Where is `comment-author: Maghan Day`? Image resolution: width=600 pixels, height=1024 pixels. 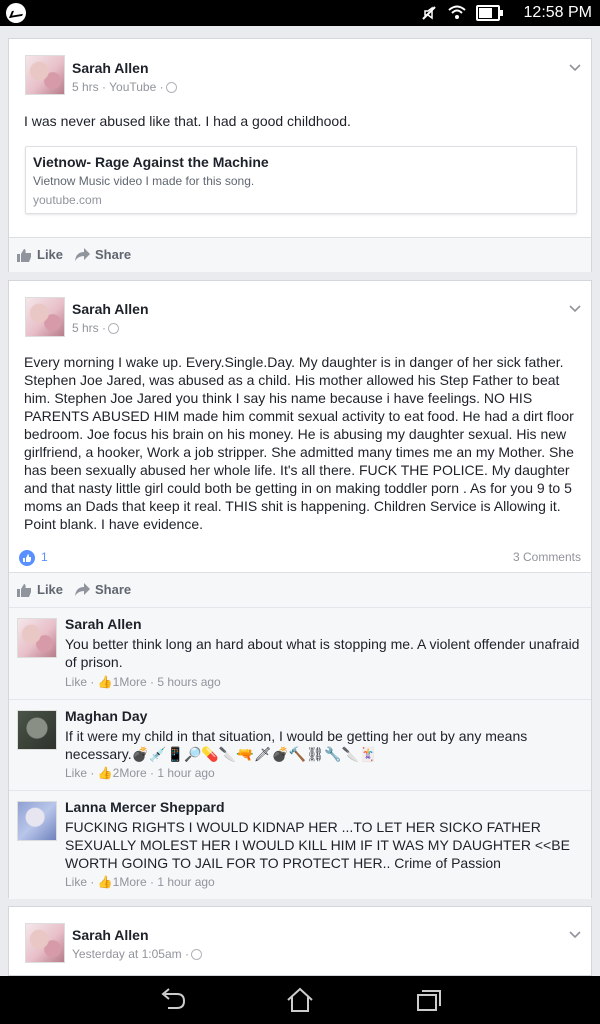
comment-author: Maghan Day is located at coordinates (106, 716).